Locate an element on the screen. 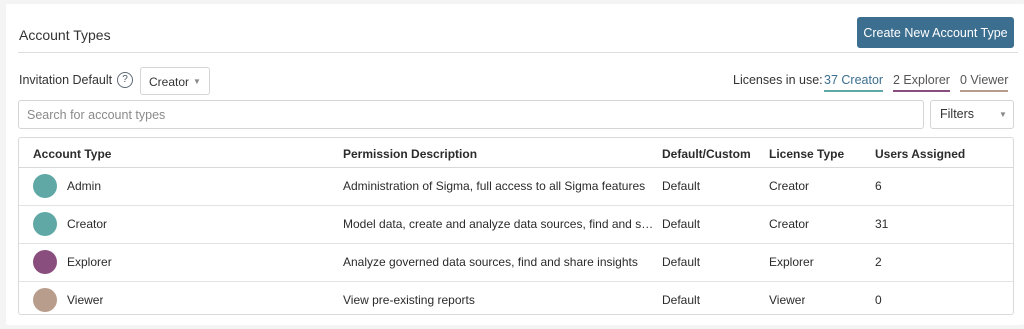  column-header-license-type: License Type is located at coordinates (806, 154).